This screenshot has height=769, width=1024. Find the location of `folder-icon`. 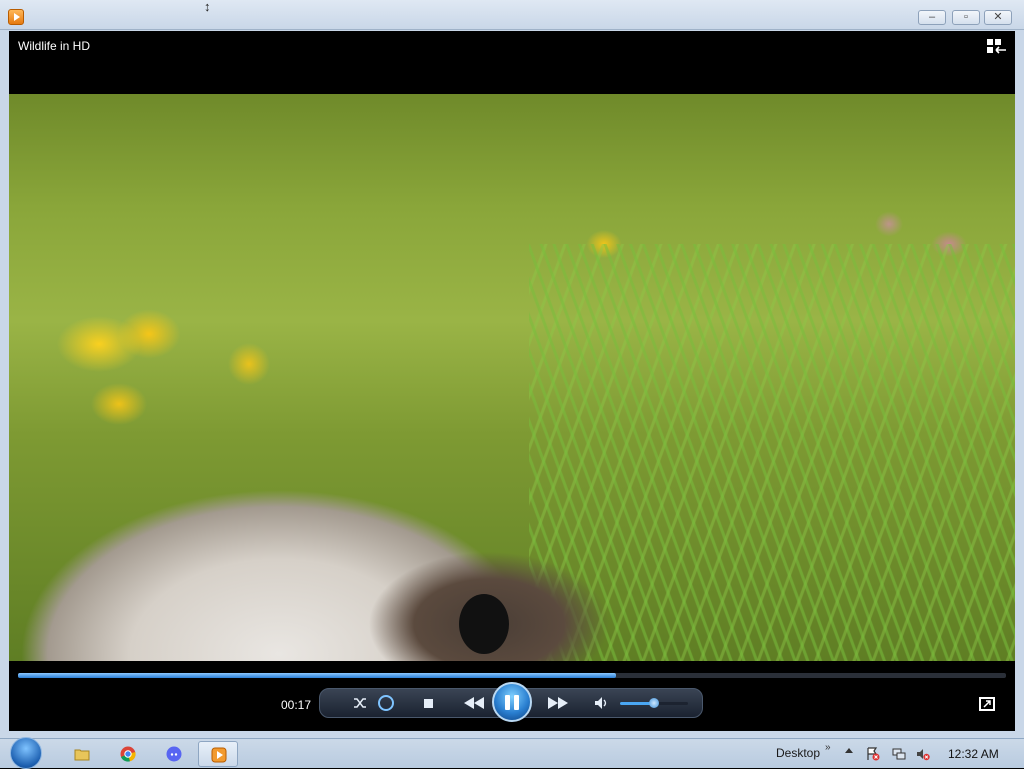

folder-icon is located at coordinates (82, 755).